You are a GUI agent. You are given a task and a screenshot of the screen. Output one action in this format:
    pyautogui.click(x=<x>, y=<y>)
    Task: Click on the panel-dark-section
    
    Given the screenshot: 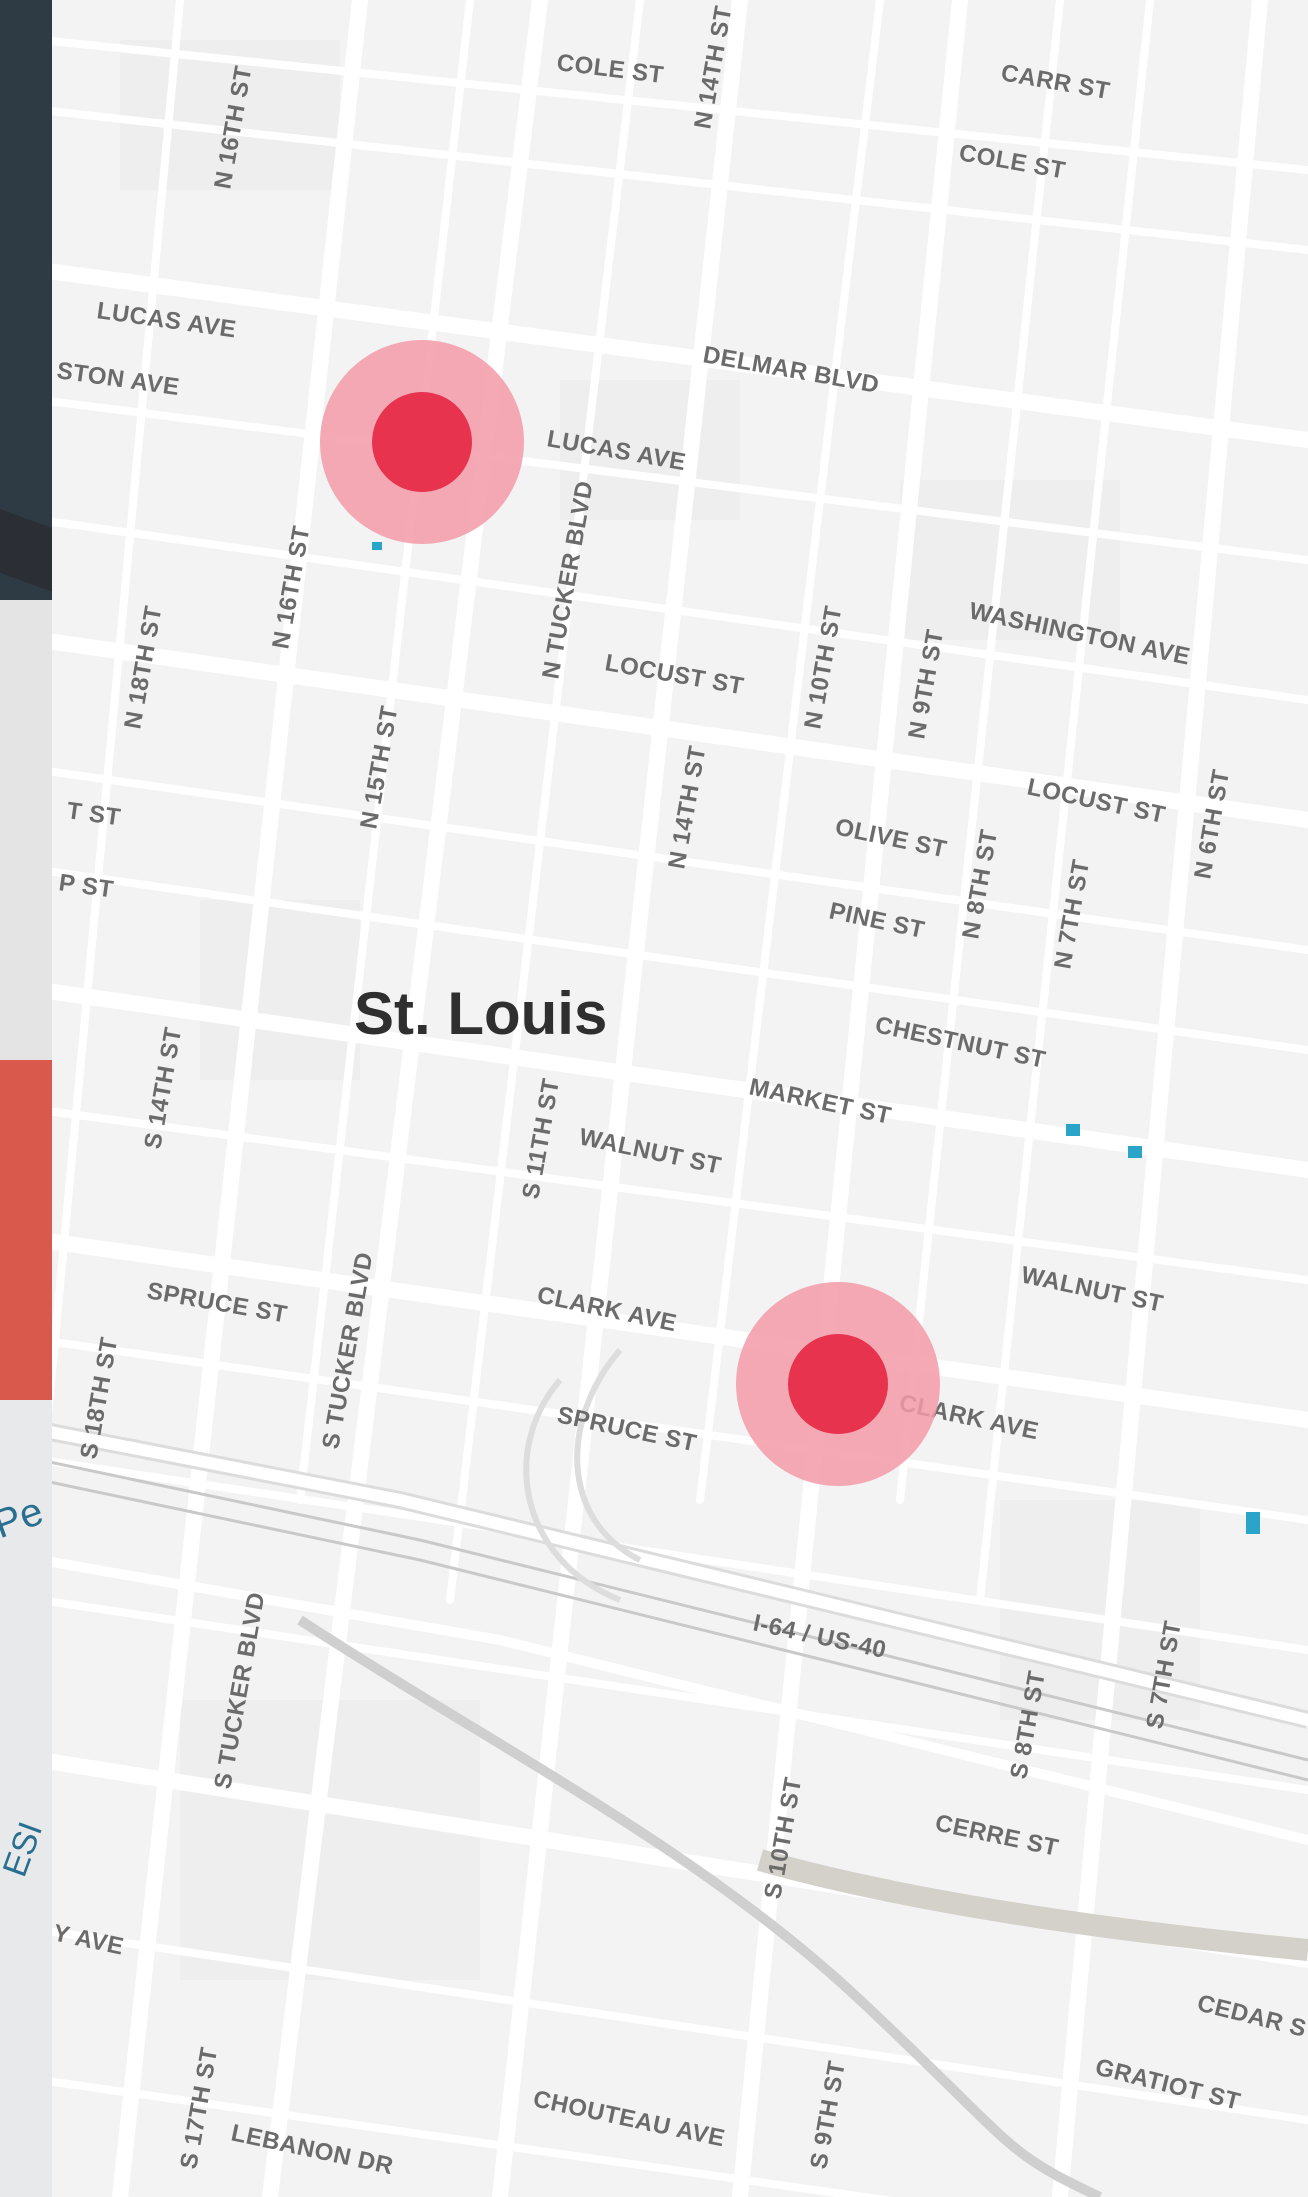 What is the action you would take?
    pyautogui.click(x=26, y=300)
    